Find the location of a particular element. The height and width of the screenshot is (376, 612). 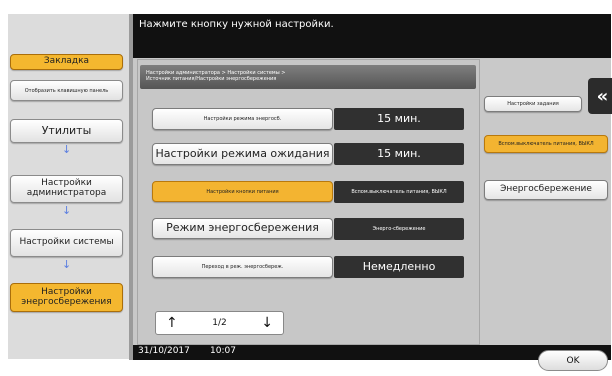

setting-label: Настройки режима ожидания is located at coordinates (242, 153).